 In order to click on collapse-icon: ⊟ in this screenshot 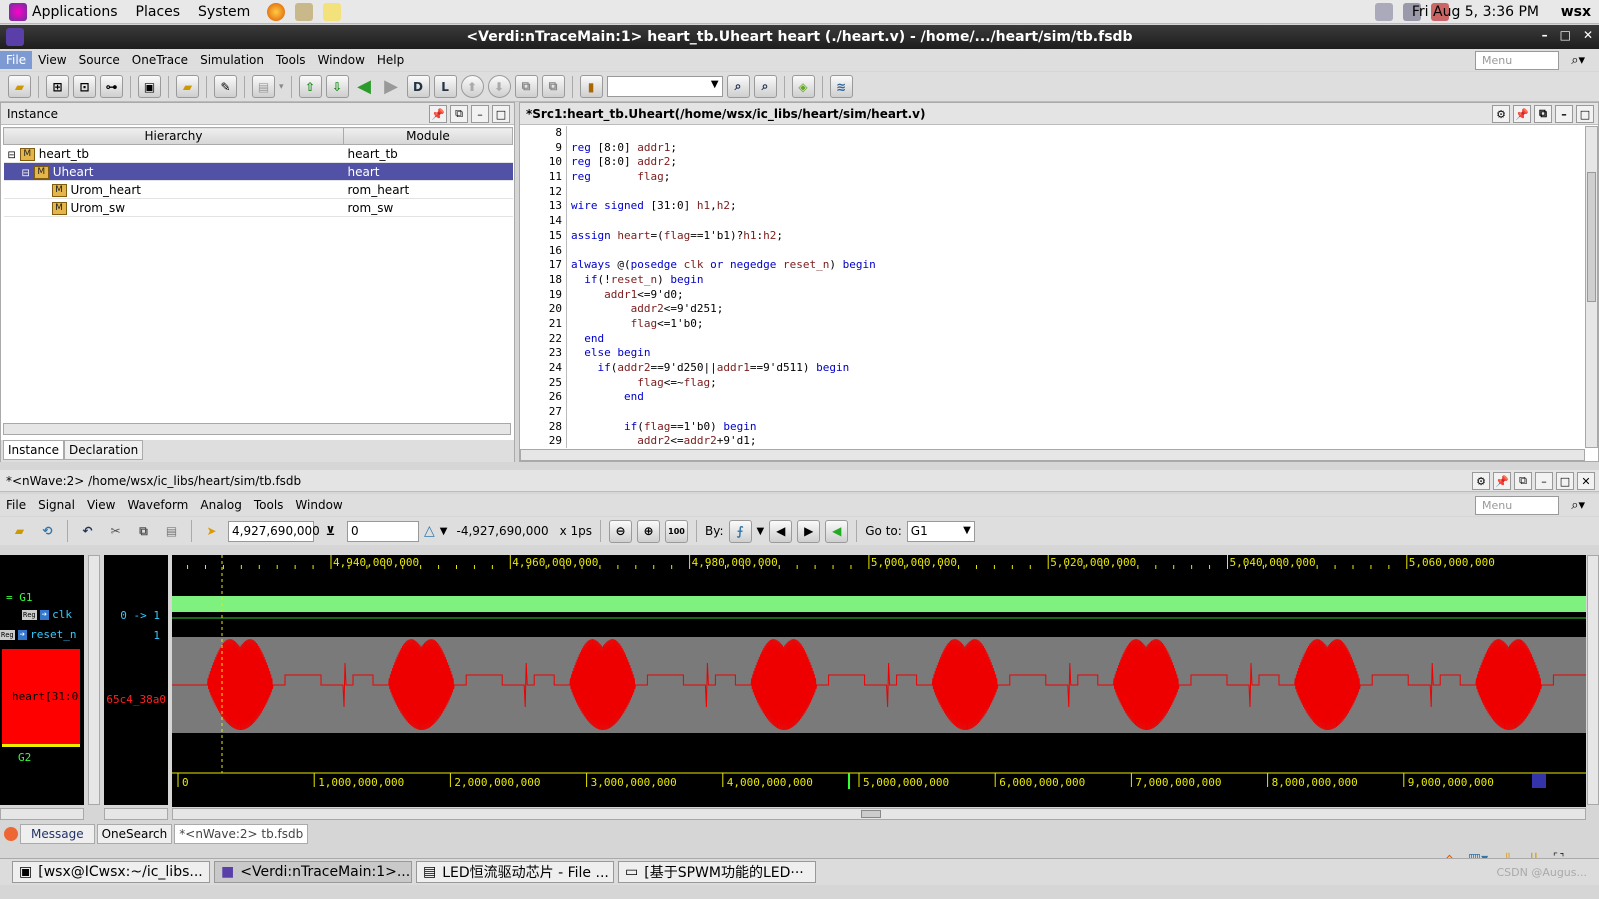, I will do `click(12, 155)`.